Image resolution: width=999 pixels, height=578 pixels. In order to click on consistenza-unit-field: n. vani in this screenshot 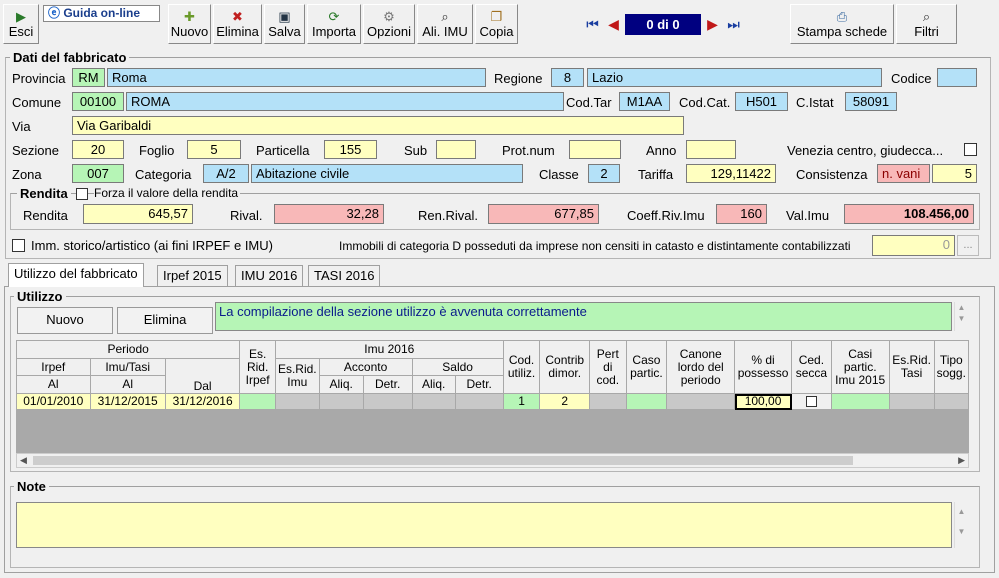, I will do `click(903, 173)`.